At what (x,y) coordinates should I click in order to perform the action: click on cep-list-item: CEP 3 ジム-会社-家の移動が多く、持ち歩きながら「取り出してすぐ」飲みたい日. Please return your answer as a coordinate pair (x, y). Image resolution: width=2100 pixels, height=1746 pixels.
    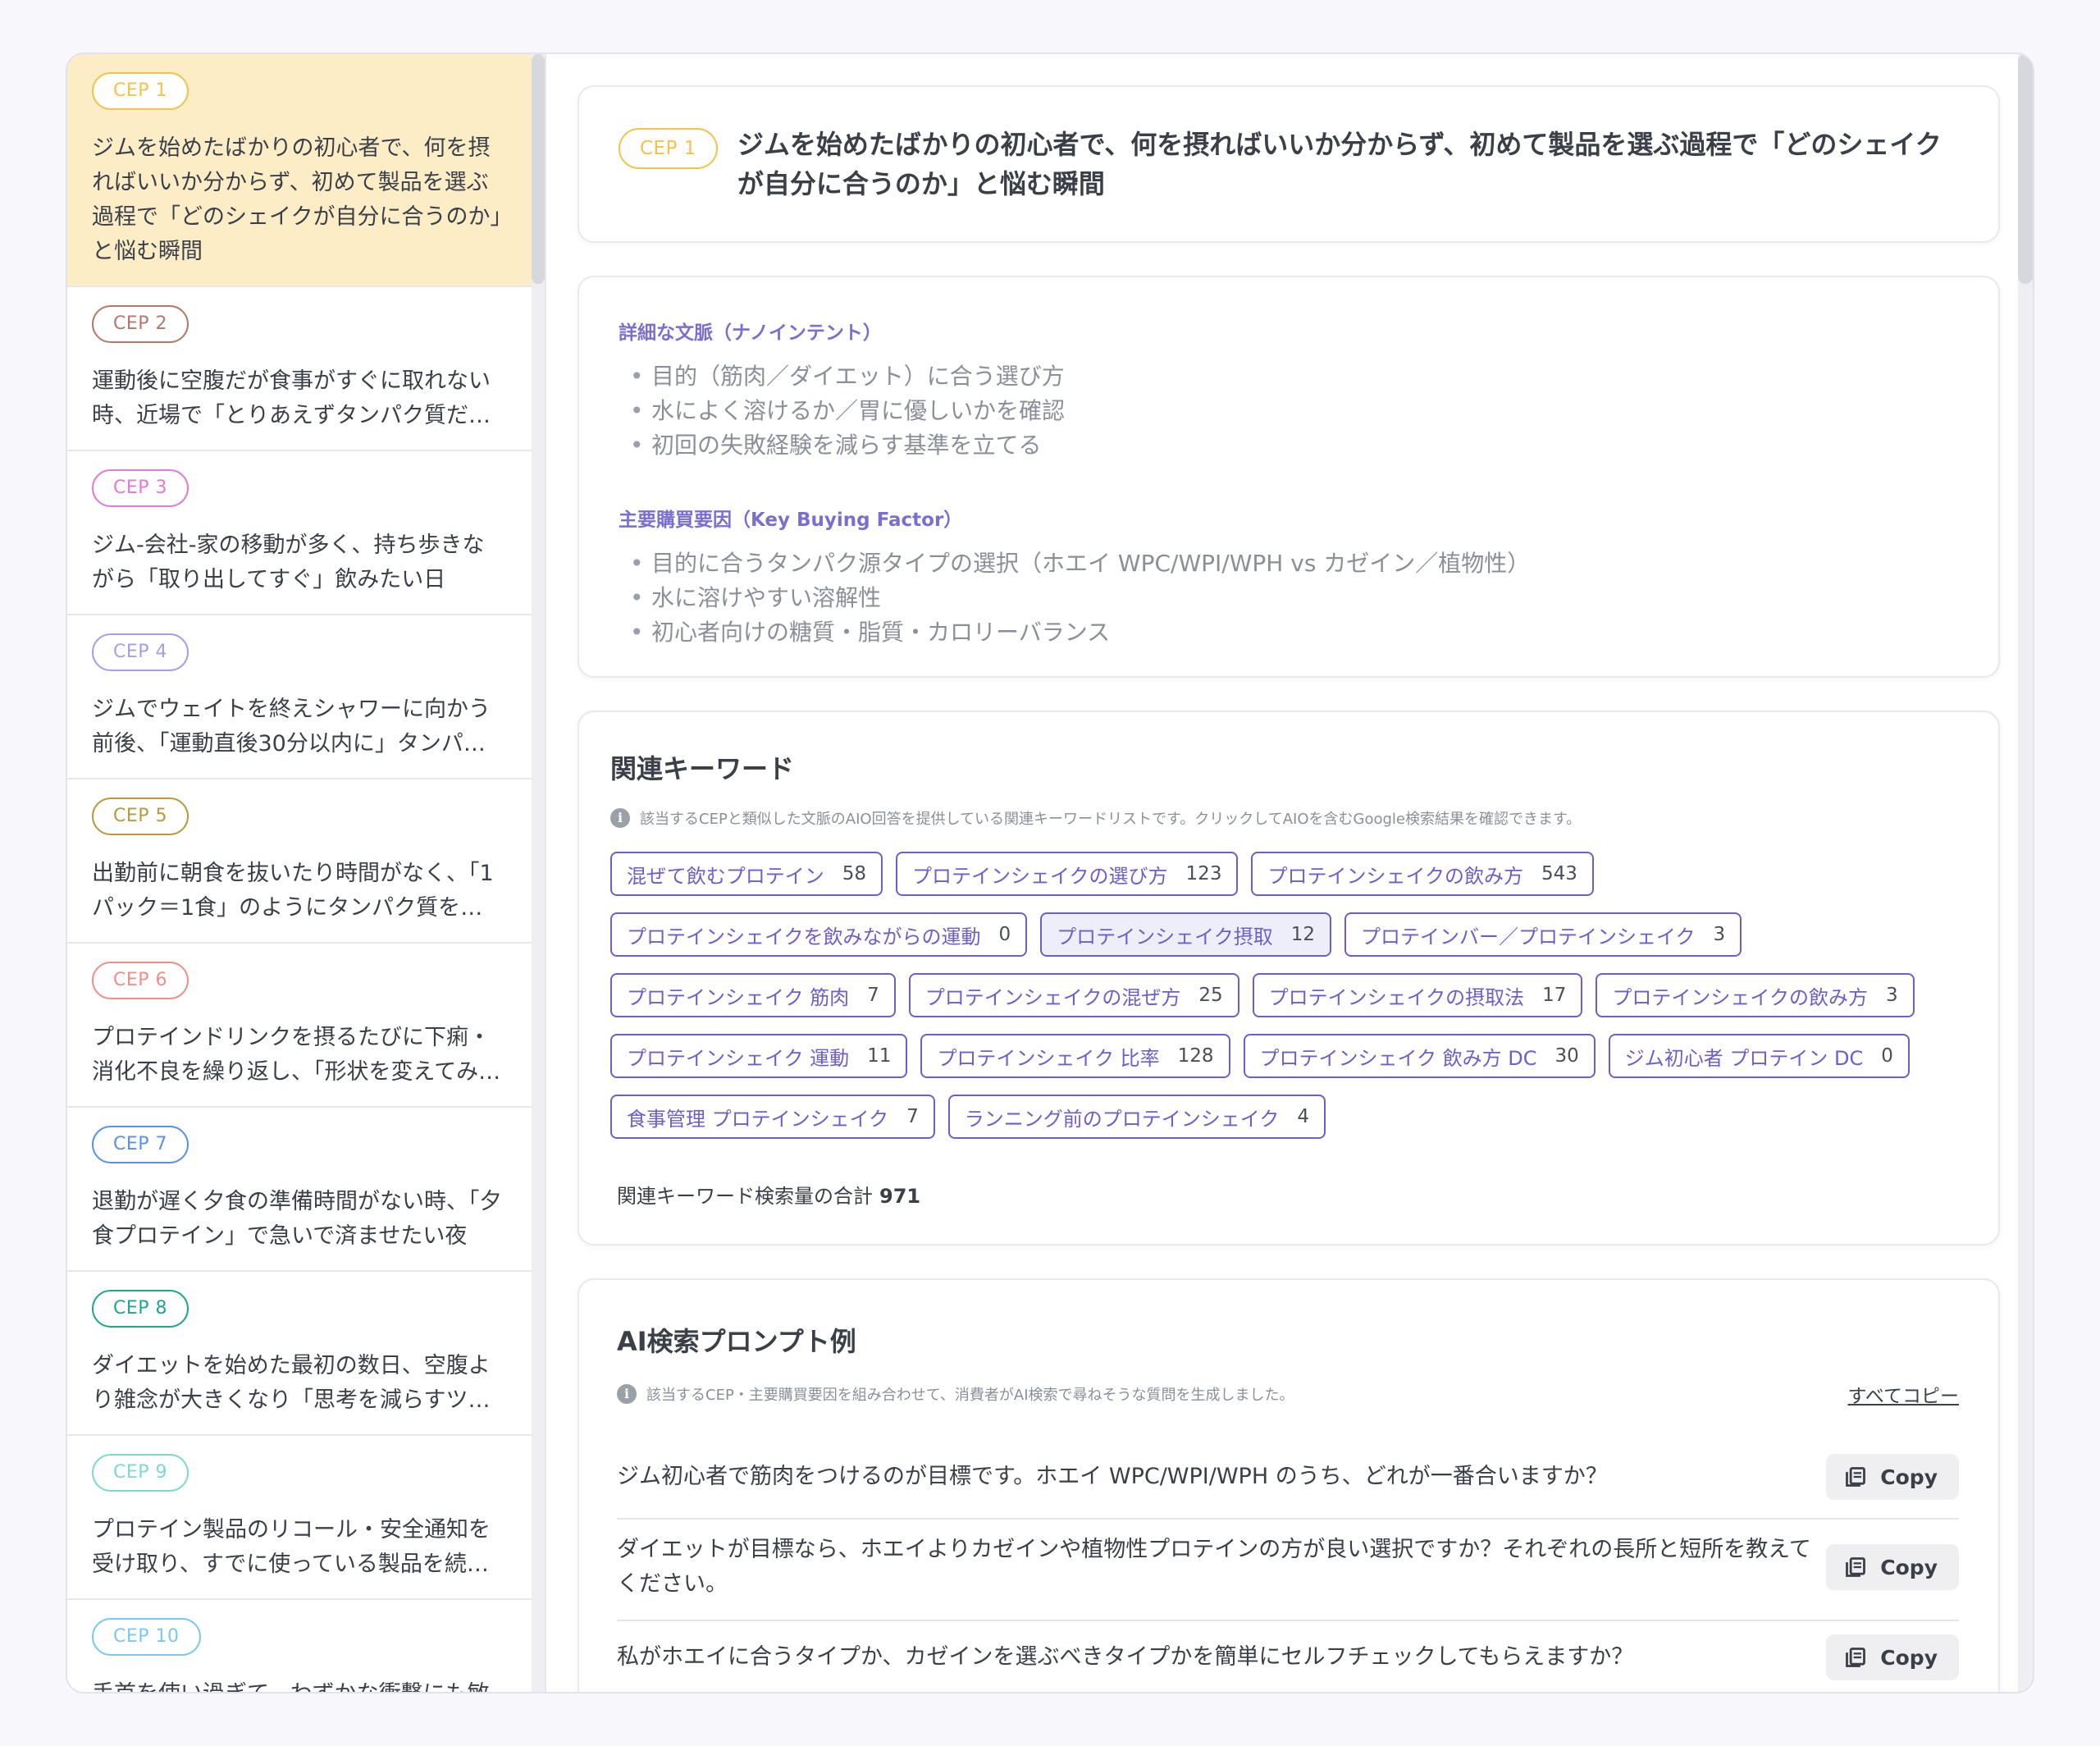
    Looking at the image, I should click on (306, 533).